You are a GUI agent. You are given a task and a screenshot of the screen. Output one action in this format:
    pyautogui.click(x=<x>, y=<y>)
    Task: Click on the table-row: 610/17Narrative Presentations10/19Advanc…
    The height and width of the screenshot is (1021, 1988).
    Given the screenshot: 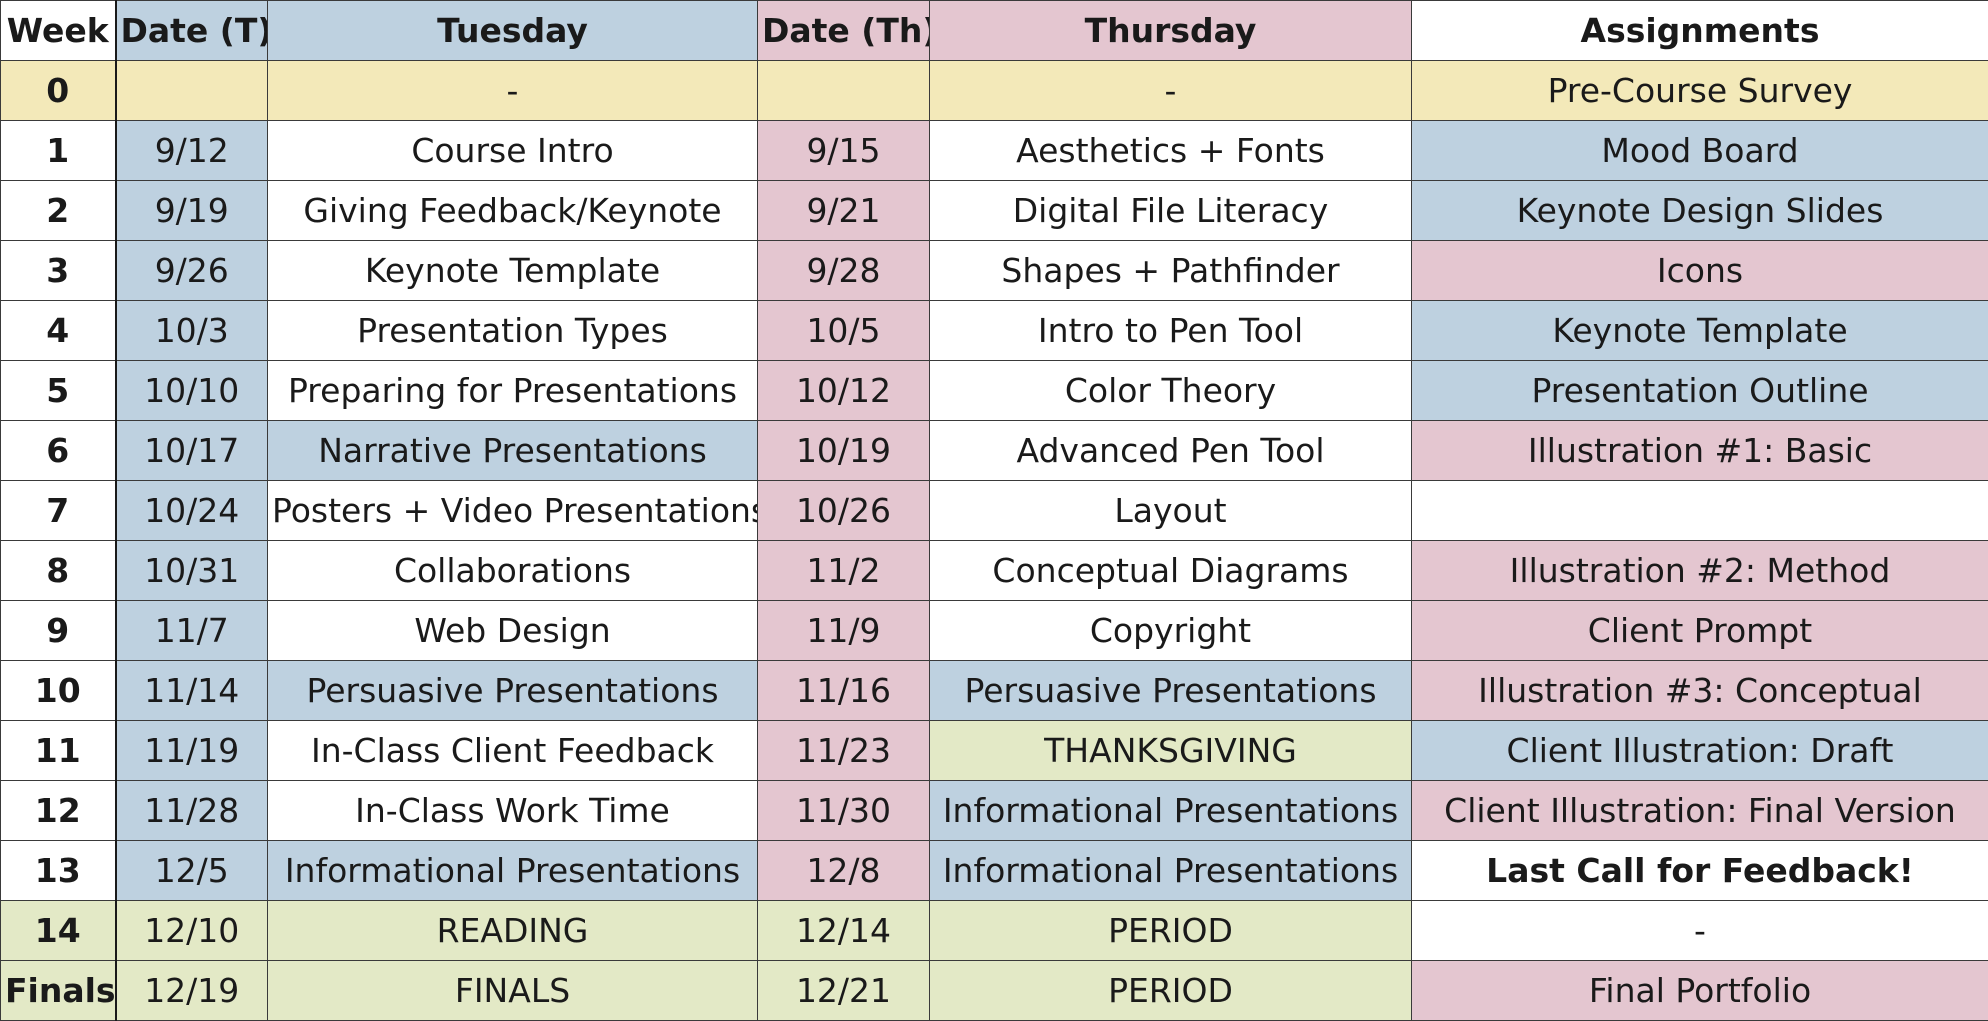 What is the action you would take?
    pyautogui.click(x=994, y=451)
    